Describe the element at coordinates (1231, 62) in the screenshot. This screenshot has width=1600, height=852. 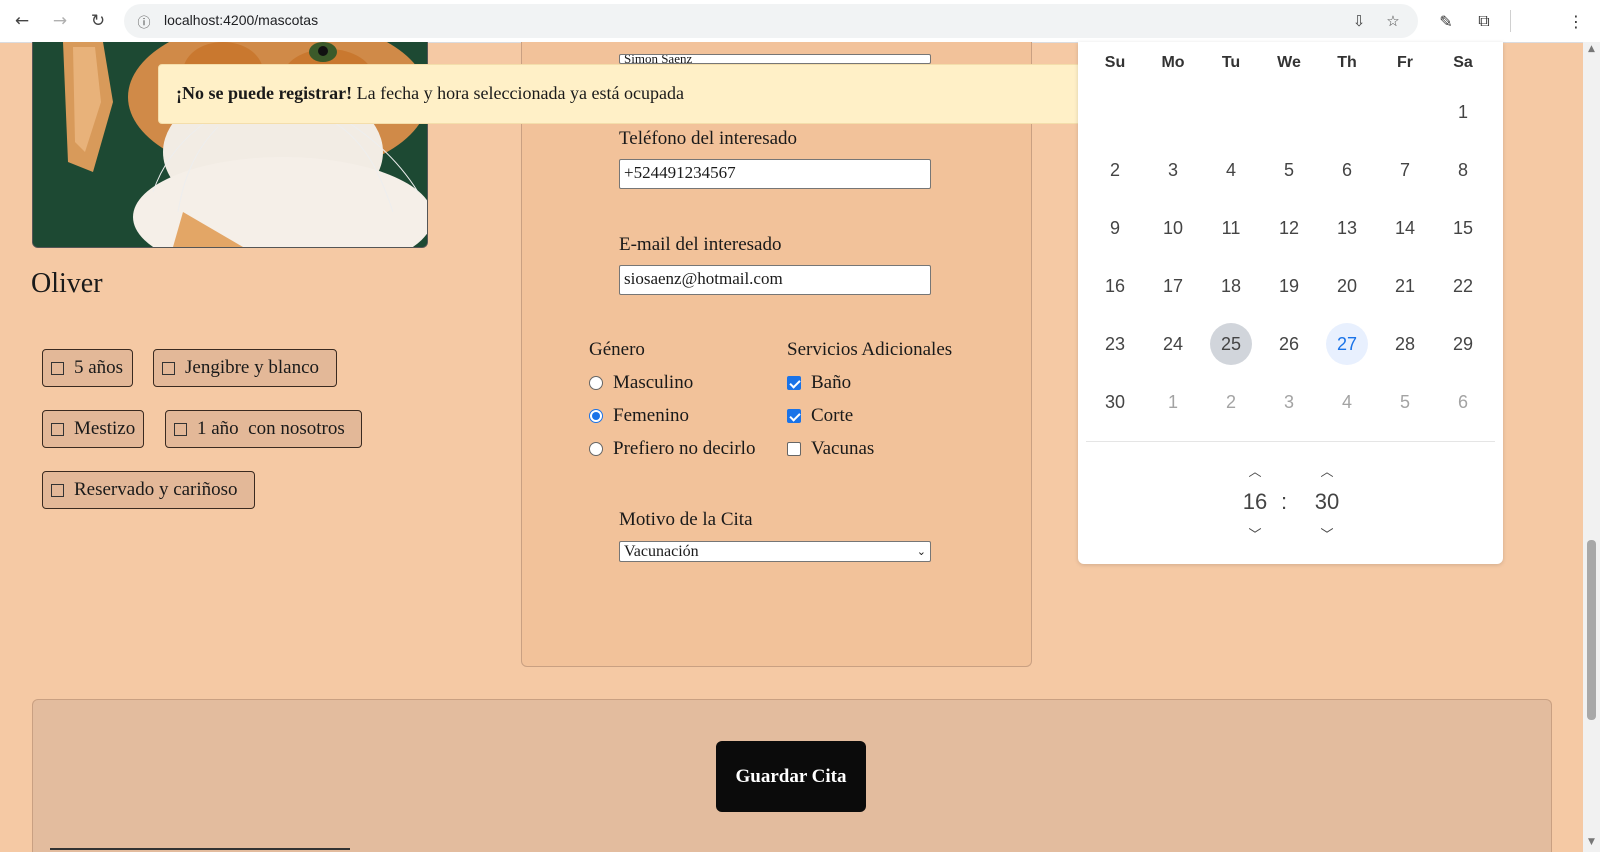
I see `weekday-header: Tu` at that location.